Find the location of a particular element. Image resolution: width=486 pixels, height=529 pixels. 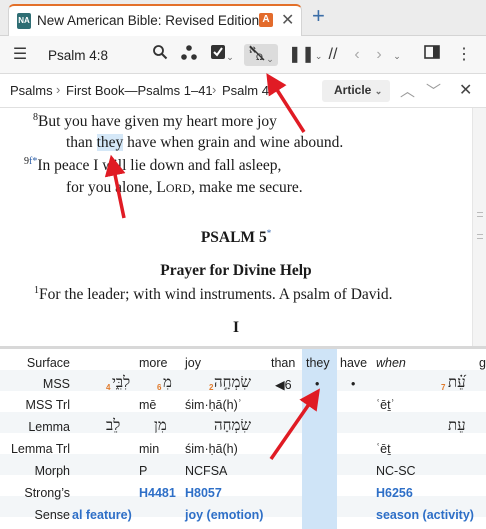

word-order-number: 6 is located at coordinates (159, 387).